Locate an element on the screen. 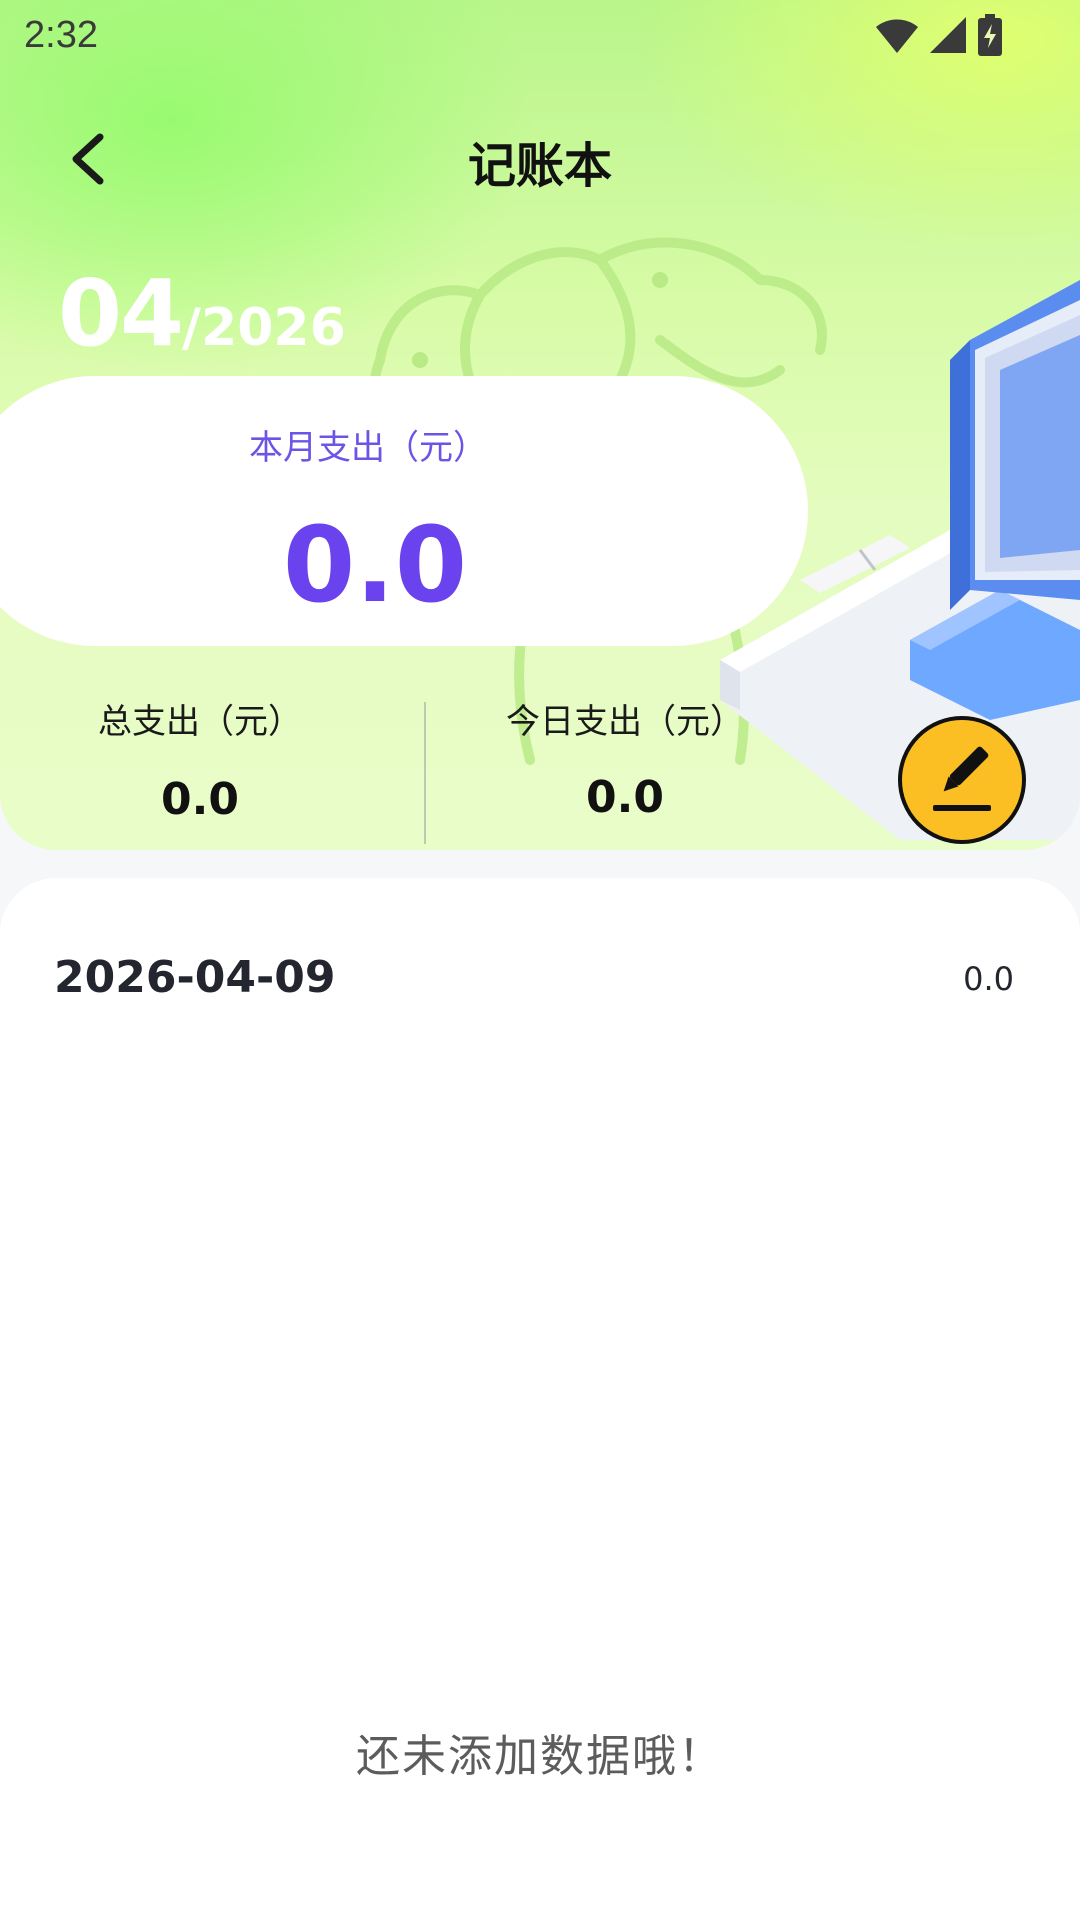  today-expense-value: 0.0 is located at coordinates (625, 797).